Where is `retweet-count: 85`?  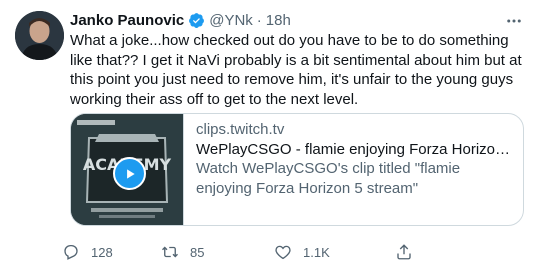
retweet-count: 85 is located at coordinates (197, 252).